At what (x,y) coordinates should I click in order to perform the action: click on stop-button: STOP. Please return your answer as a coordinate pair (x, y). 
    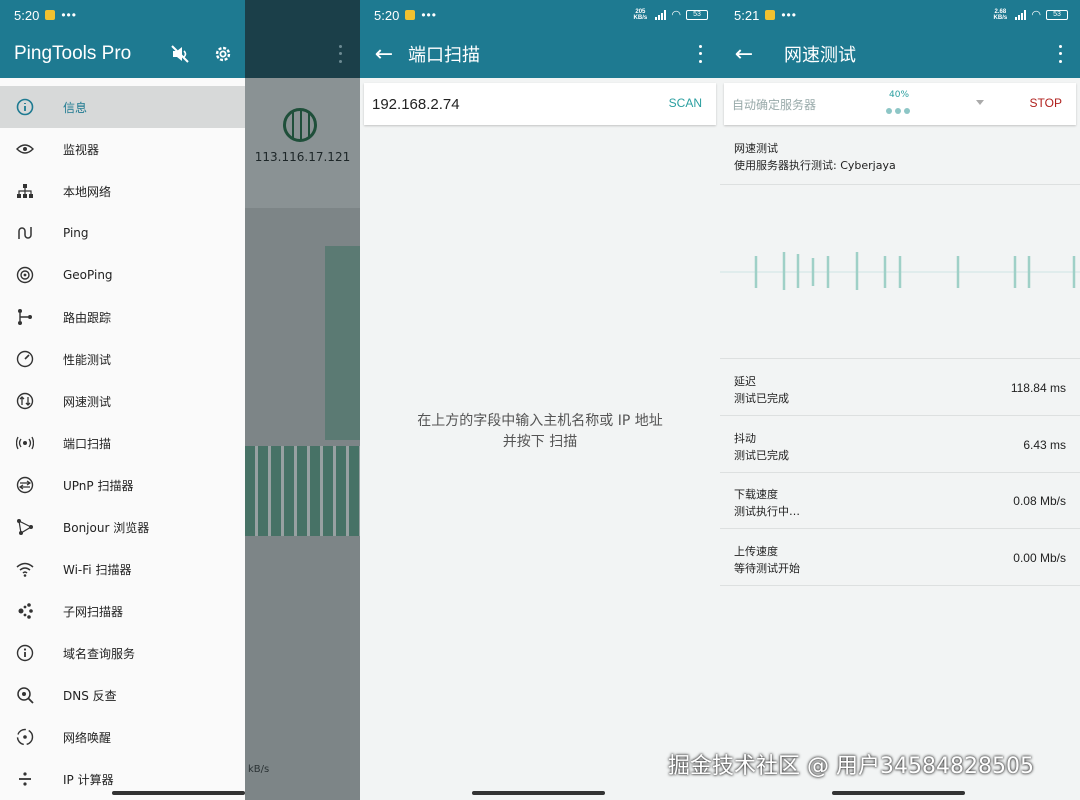
    Looking at the image, I should click on (1046, 103).